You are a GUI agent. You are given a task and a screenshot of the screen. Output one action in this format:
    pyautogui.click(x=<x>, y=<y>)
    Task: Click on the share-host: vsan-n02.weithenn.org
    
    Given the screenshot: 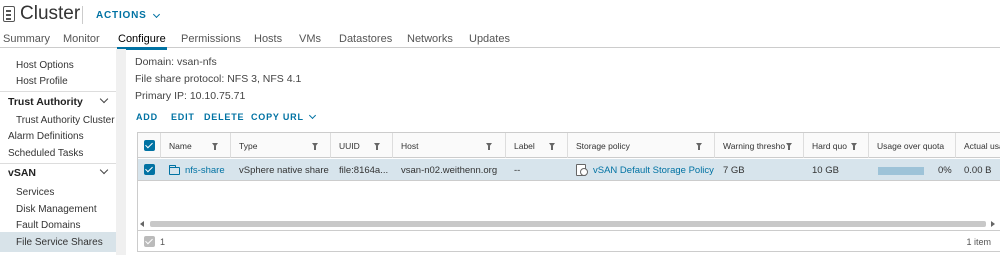 What is the action you would take?
    pyautogui.click(x=449, y=170)
    